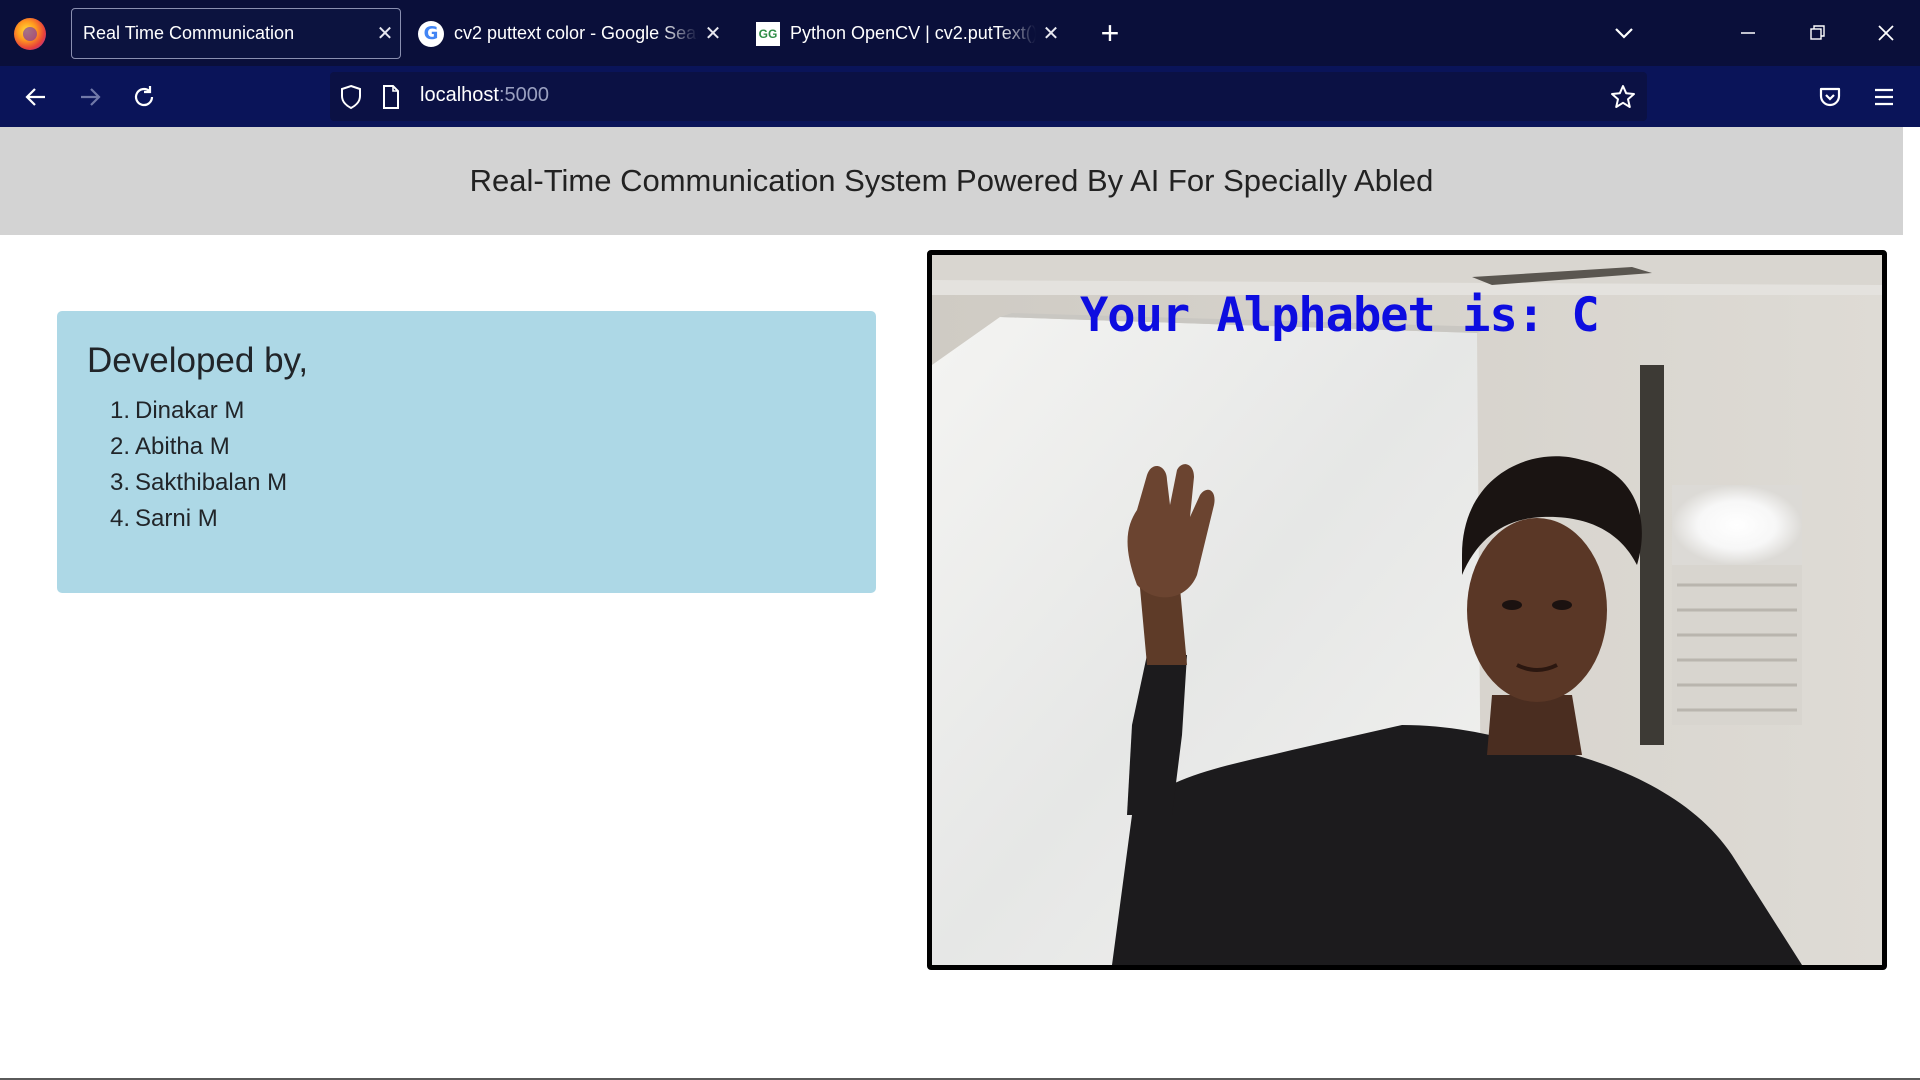 The width and height of the screenshot is (1920, 1080). Describe the element at coordinates (576, 33) in the screenshot. I see `tab-title: cv2 puttext color - Google Search` at that location.